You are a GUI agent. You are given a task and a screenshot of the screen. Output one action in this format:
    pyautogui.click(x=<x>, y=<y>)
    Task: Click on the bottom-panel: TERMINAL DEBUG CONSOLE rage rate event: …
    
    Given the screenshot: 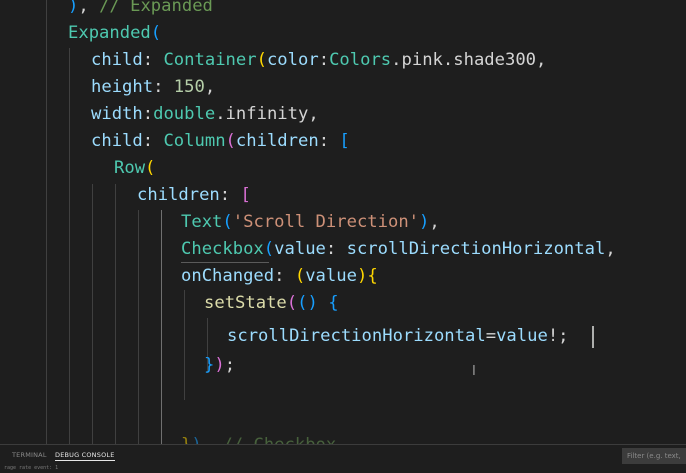 What is the action you would take?
    pyautogui.click(x=343, y=458)
    